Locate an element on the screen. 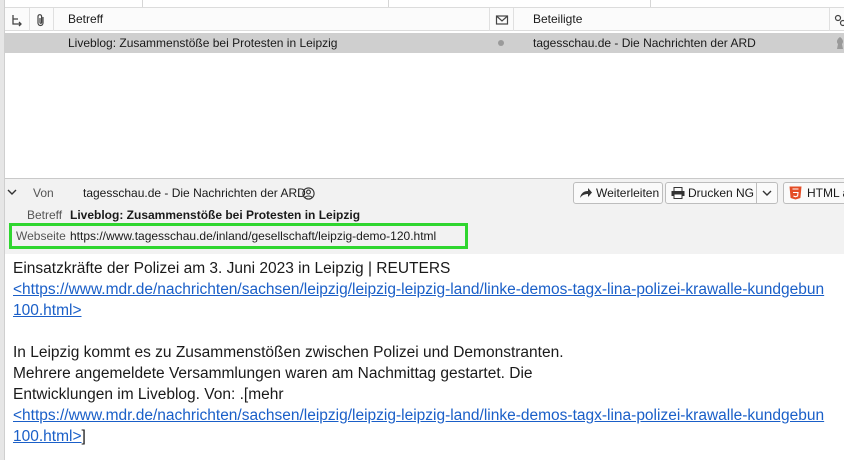 Image resolution: width=844 pixels, height=460 pixels. column-subject-label: Betreff is located at coordinates (86, 19).